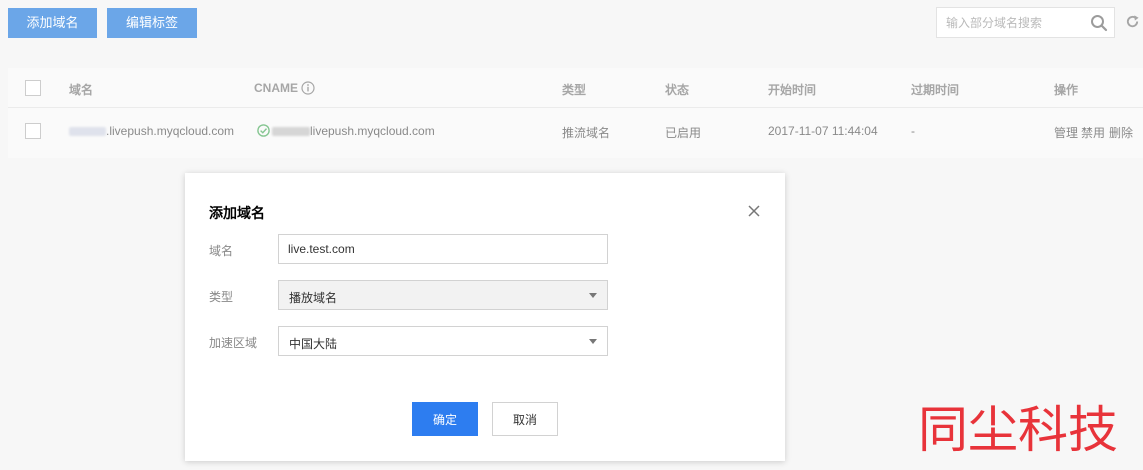 The height and width of the screenshot is (470, 1143). I want to click on domain-input, so click(443, 249).